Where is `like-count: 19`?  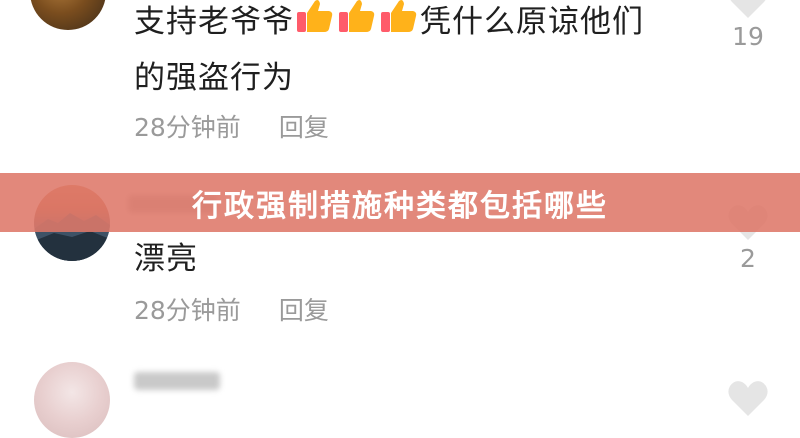 like-count: 19 is located at coordinates (748, 36).